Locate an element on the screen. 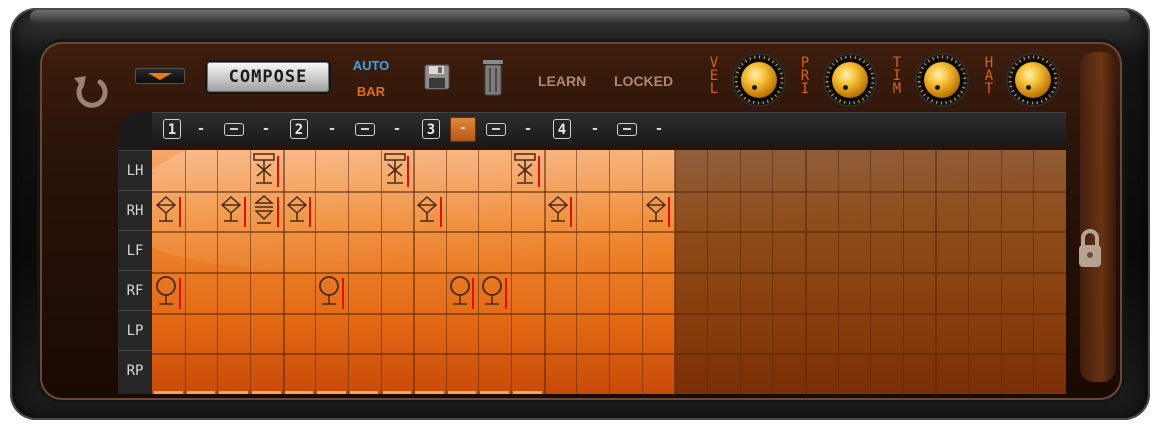 This screenshot has height=426, width=1153. tim-knob is located at coordinates (942, 80).